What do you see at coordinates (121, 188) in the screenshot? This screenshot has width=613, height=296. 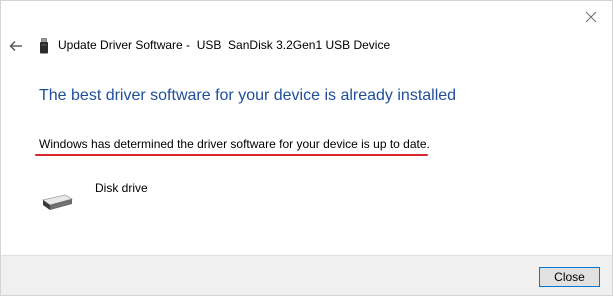 I see `device-type-label: Disk drive` at bounding box center [121, 188].